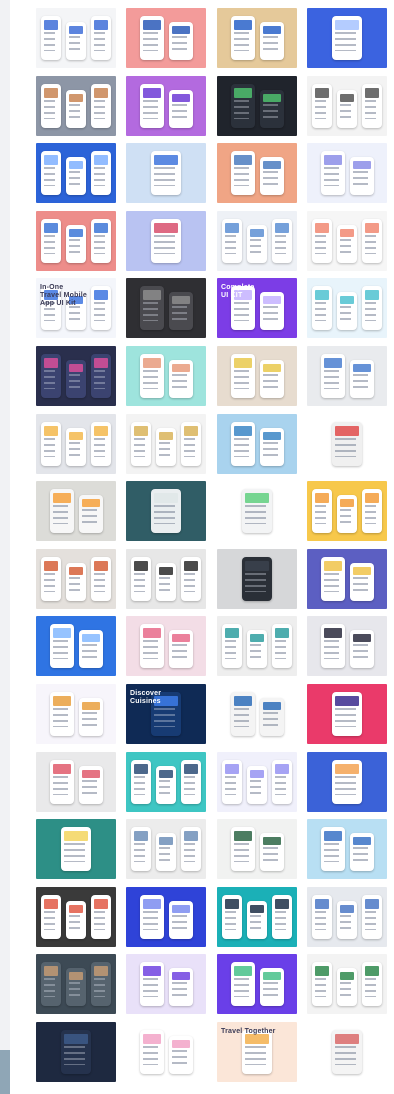 The width and height of the screenshot is (394, 1094). I want to click on gallery-thumbnail: In-One Travel Mobile App UI Kit, so click(76, 308).